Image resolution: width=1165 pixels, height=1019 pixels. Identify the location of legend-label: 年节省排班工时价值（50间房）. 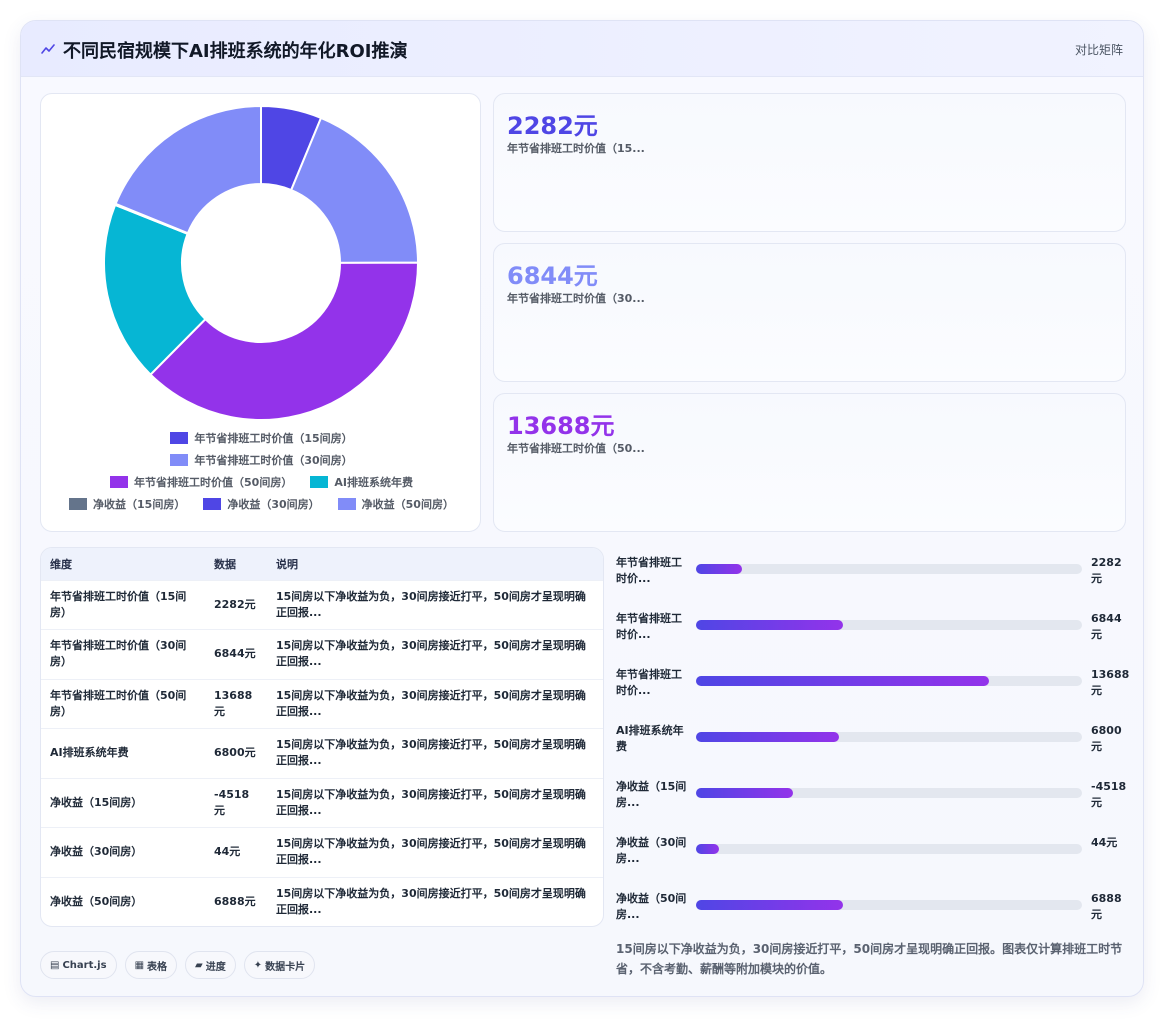
(213, 482).